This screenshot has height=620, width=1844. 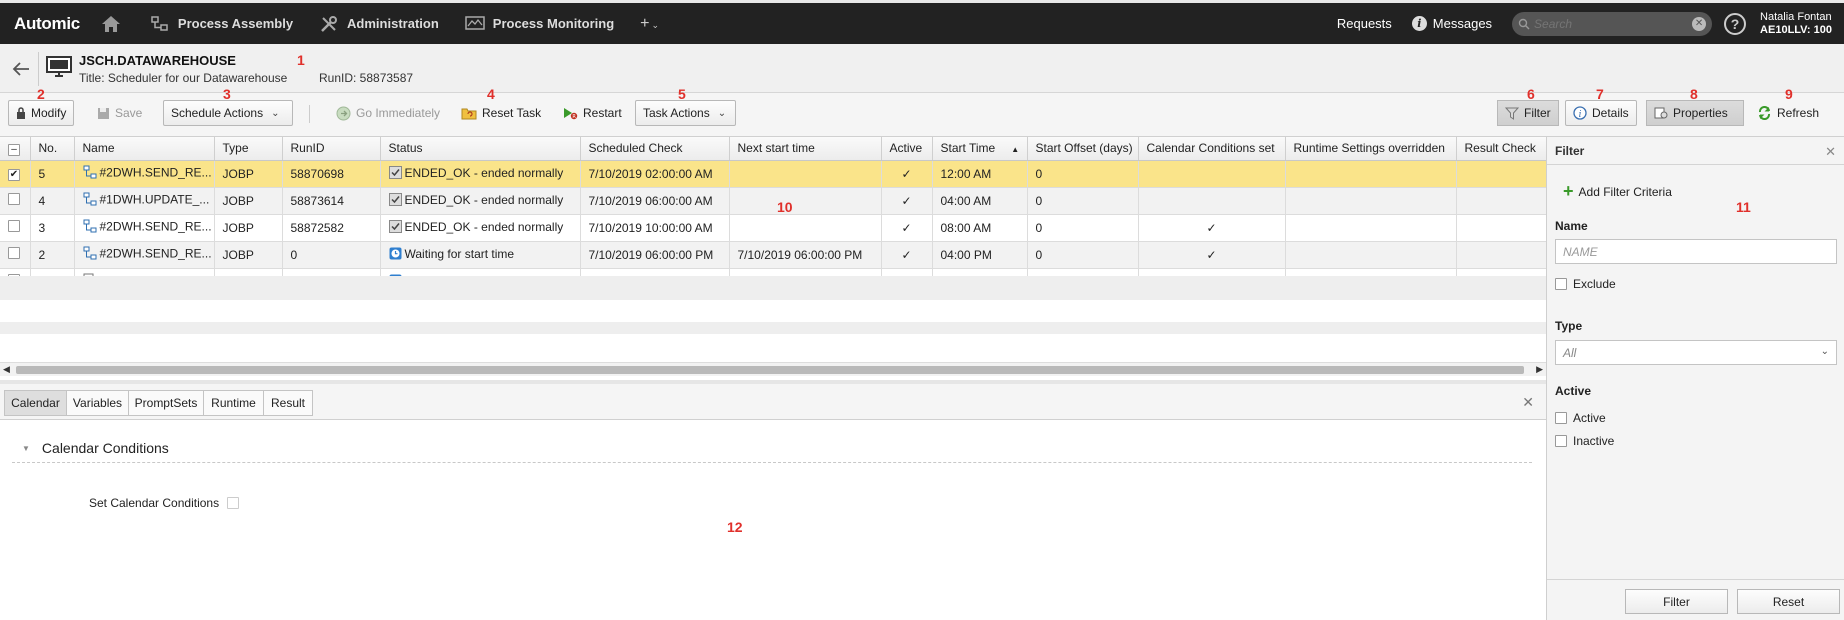 What do you see at coordinates (233, 503) in the screenshot?
I see `set-calendar-conditions-checkbox` at bounding box center [233, 503].